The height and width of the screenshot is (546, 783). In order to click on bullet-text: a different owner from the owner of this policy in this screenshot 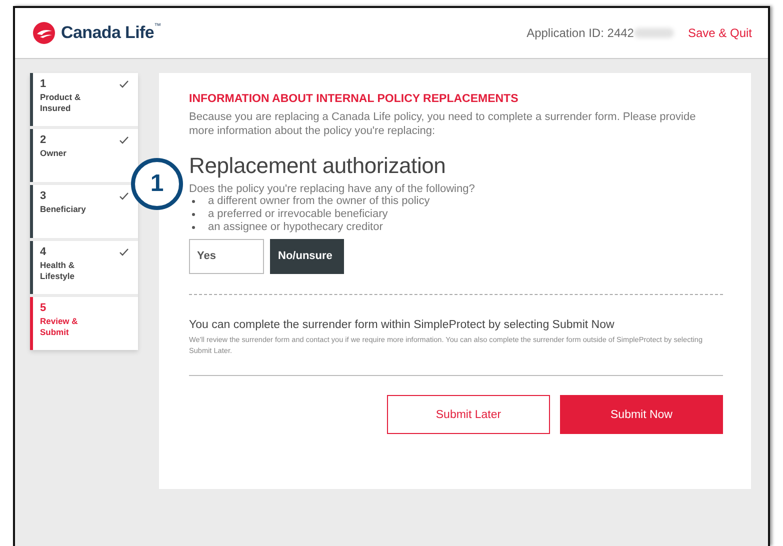, I will do `click(319, 201)`.